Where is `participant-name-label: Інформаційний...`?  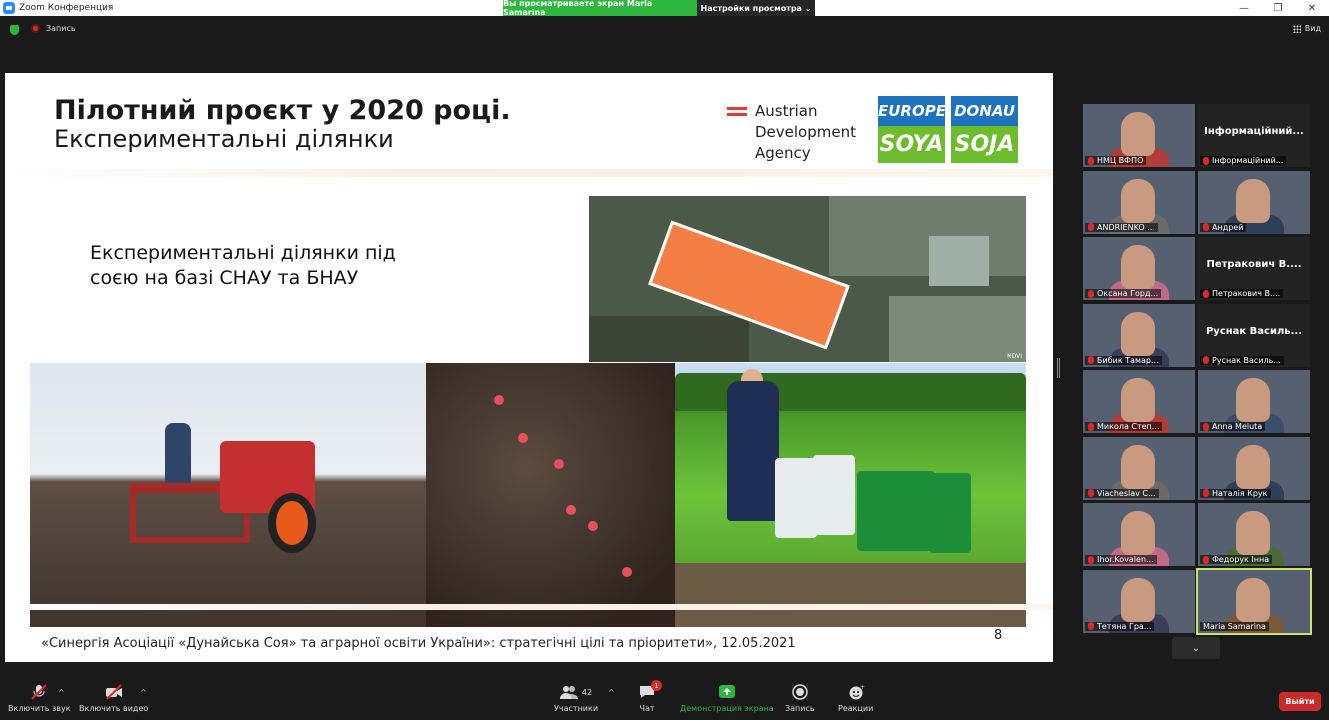 participant-name-label: Інформаційний... is located at coordinates (1243, 160).